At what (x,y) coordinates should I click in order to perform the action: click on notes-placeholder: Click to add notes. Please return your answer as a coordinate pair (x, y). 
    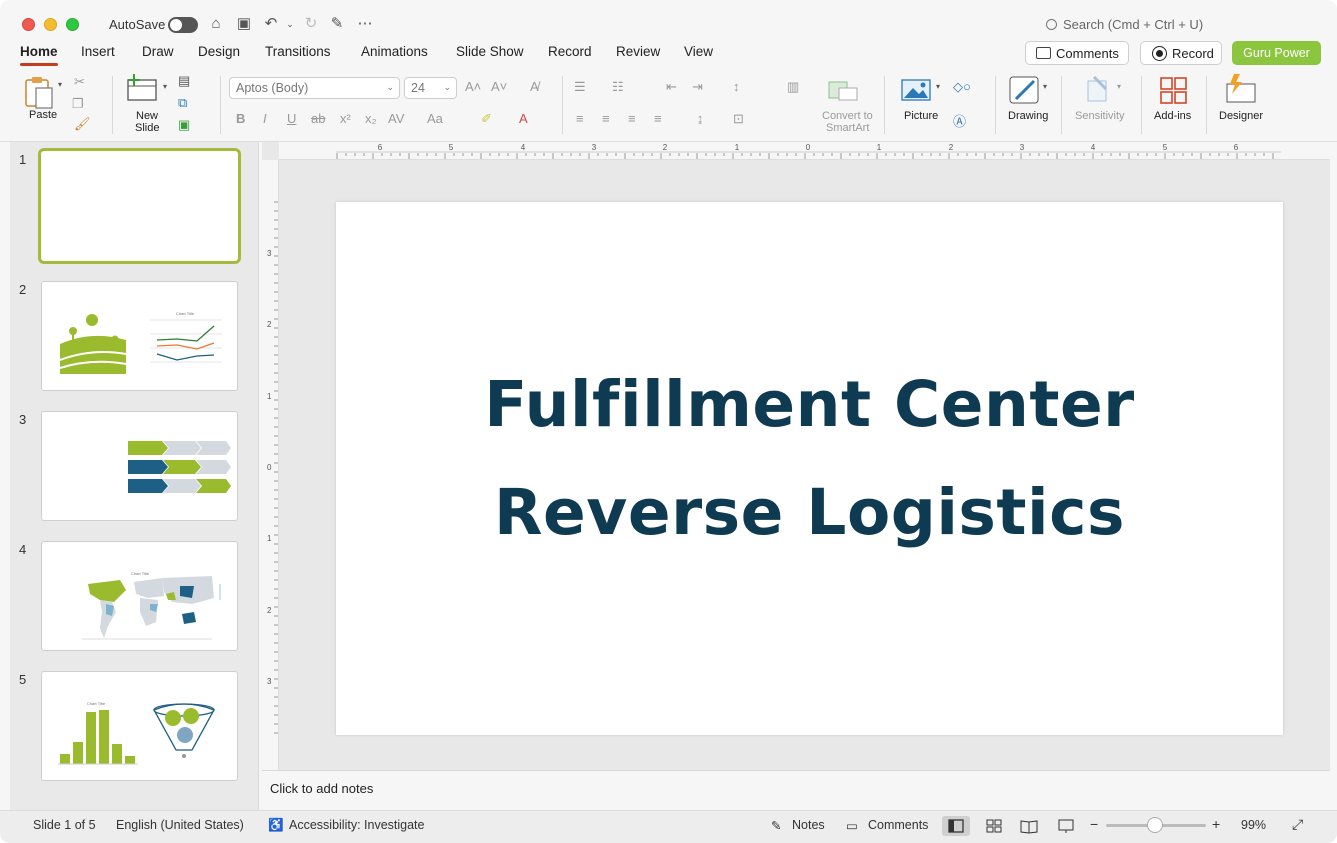
    Looking at the image, I should click on (321, 788).